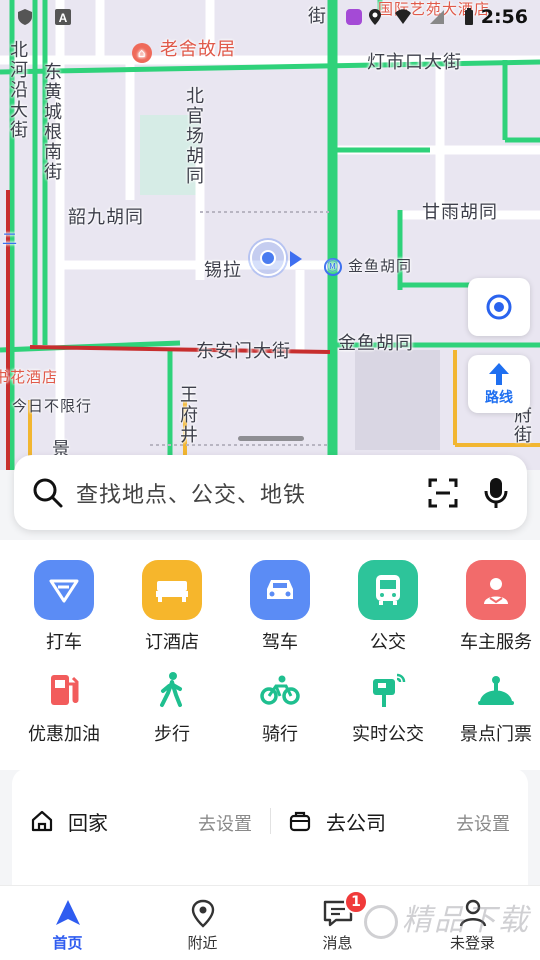  What do you see at coordinates (388, 642) in the screenshot?
I see `quick-bus-label: 公交` at bounding box center [388, 642].